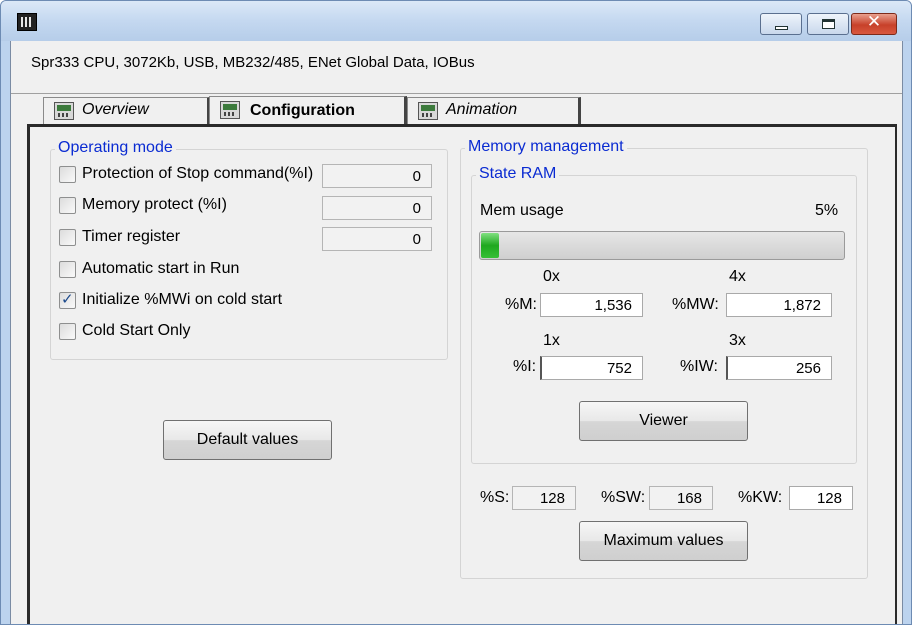  What do you see at coordinates (551, 276) in the screenshot?
I see `m-column-header: 0x` at bounding box center [551, 276].